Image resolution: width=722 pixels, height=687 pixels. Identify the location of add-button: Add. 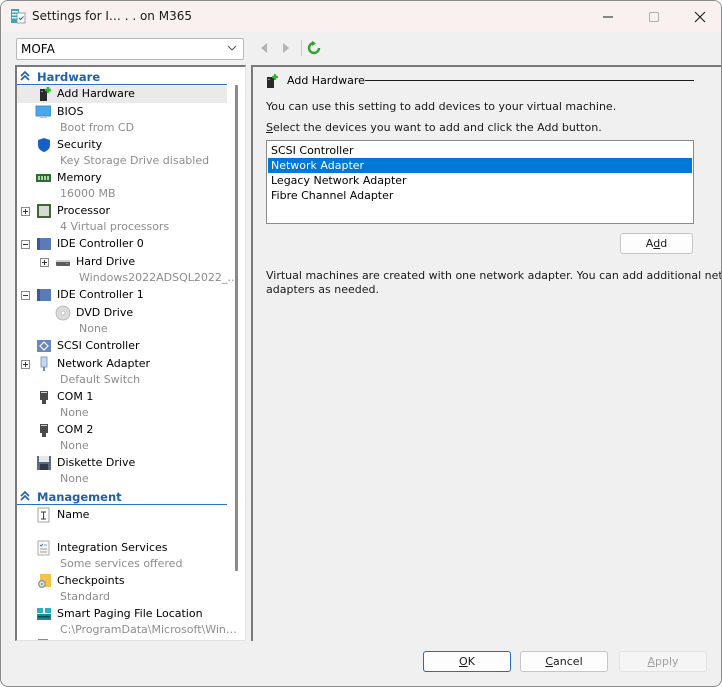
(656, 243).